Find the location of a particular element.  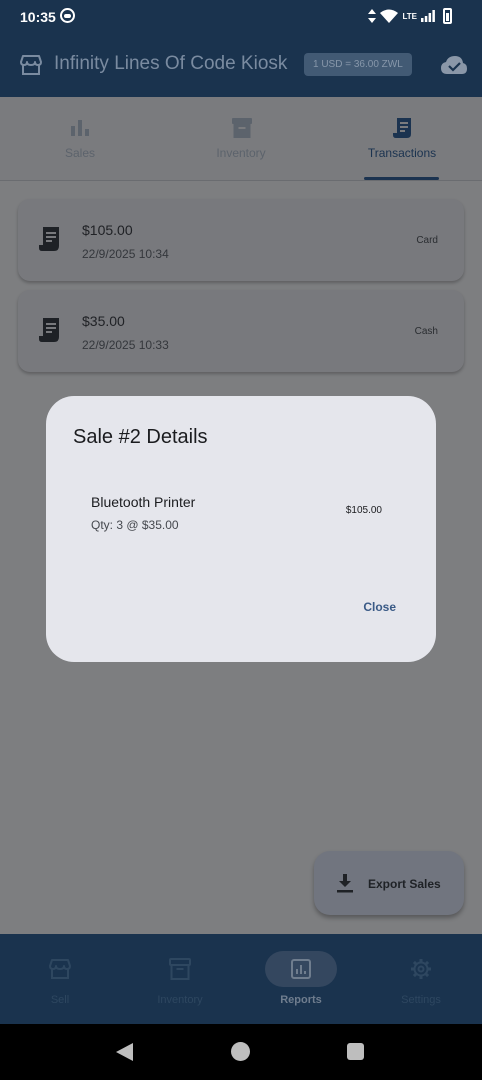

nav-item-reports: Reports is located at coordinates (301, 979).